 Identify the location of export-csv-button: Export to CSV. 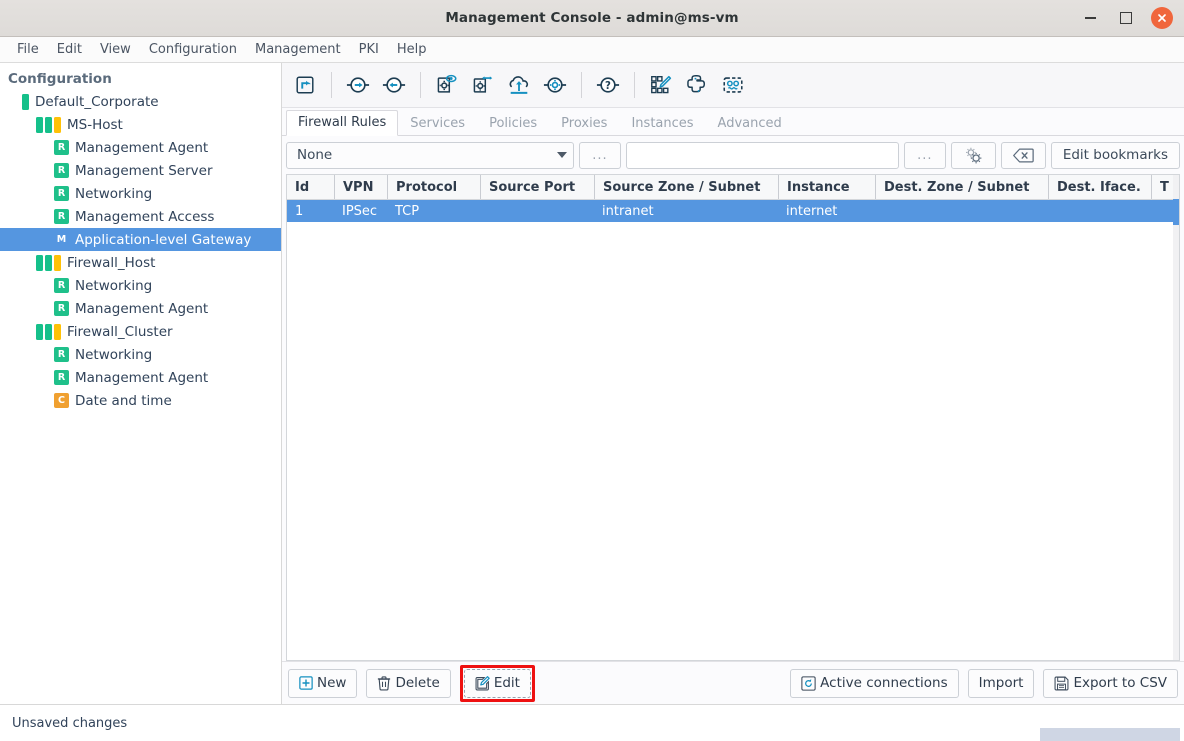
(1110, 683).